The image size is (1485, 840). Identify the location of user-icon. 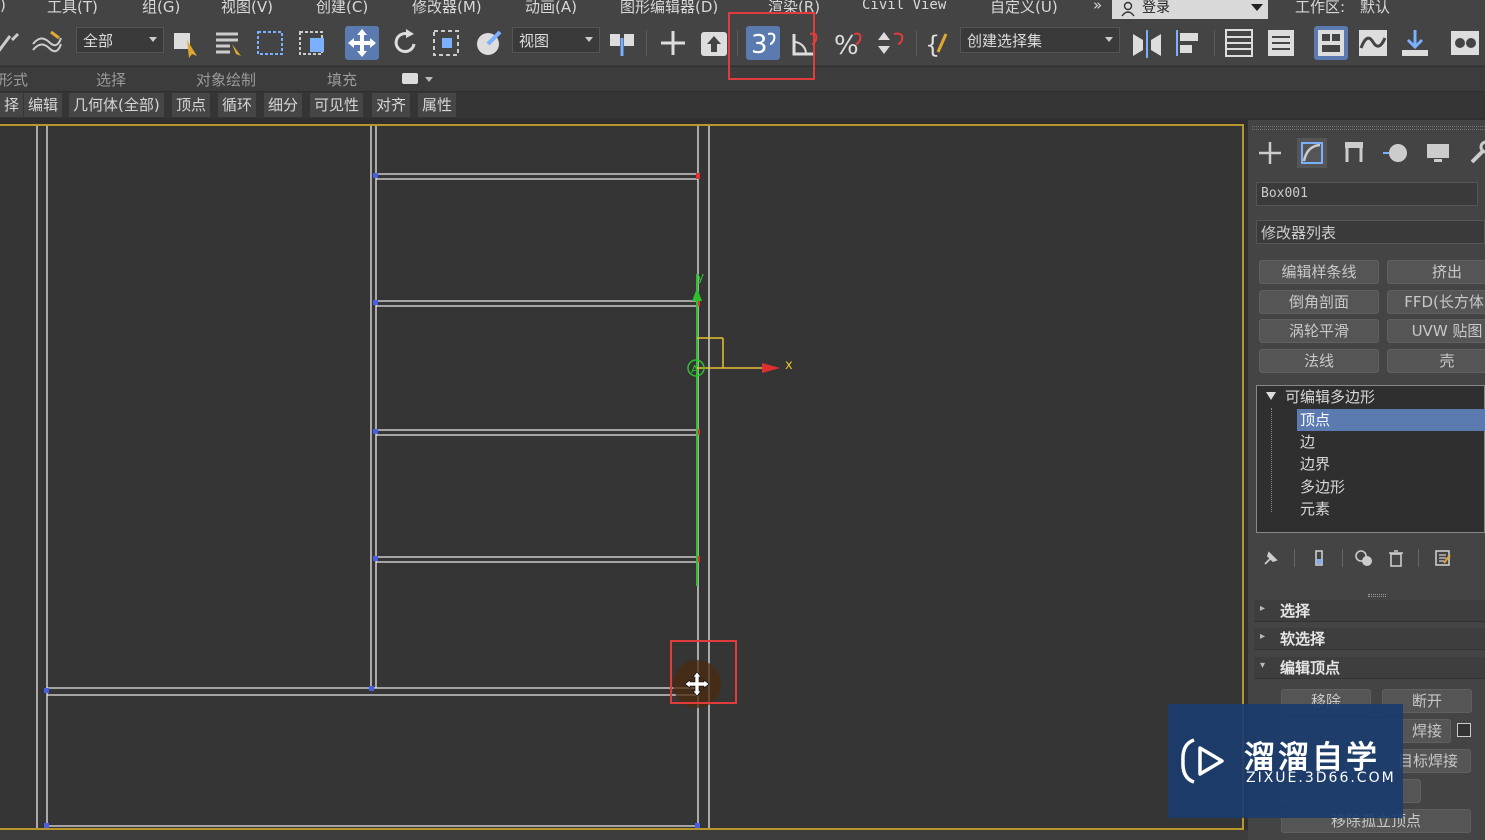
(1128, 9).